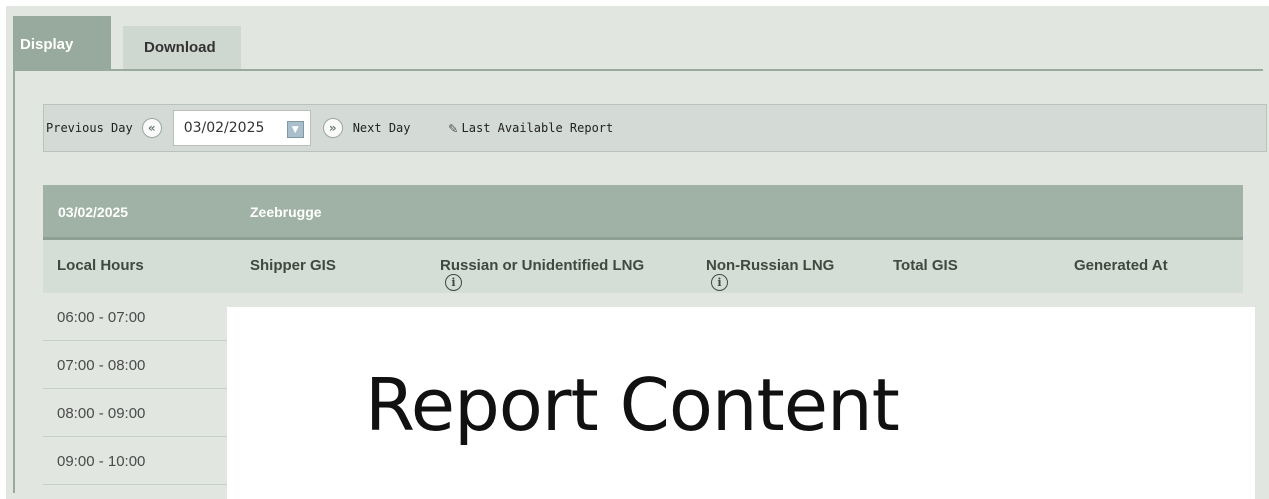 This screenshot has height=499, width=1269. I want to click on column-generated-at: Generated At, so click(1121, 265).